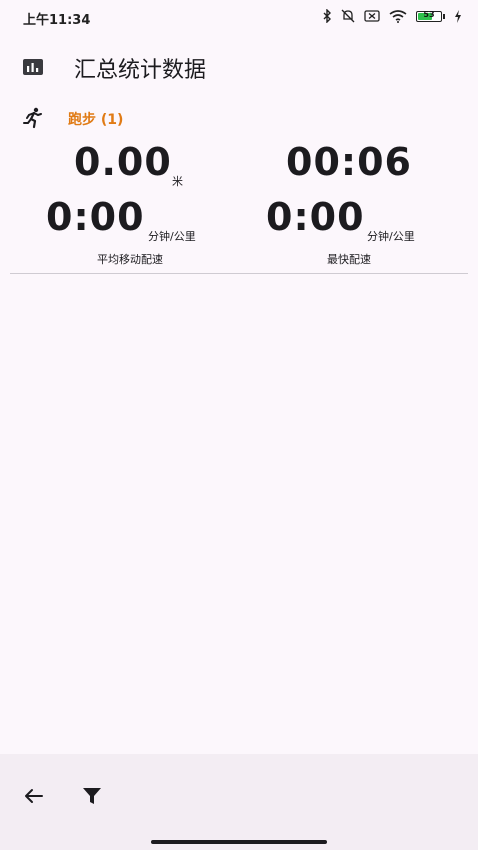  Describe the element at coordinates (327, 16) in the screenshot. I see `bluetooth-icon` at that location.